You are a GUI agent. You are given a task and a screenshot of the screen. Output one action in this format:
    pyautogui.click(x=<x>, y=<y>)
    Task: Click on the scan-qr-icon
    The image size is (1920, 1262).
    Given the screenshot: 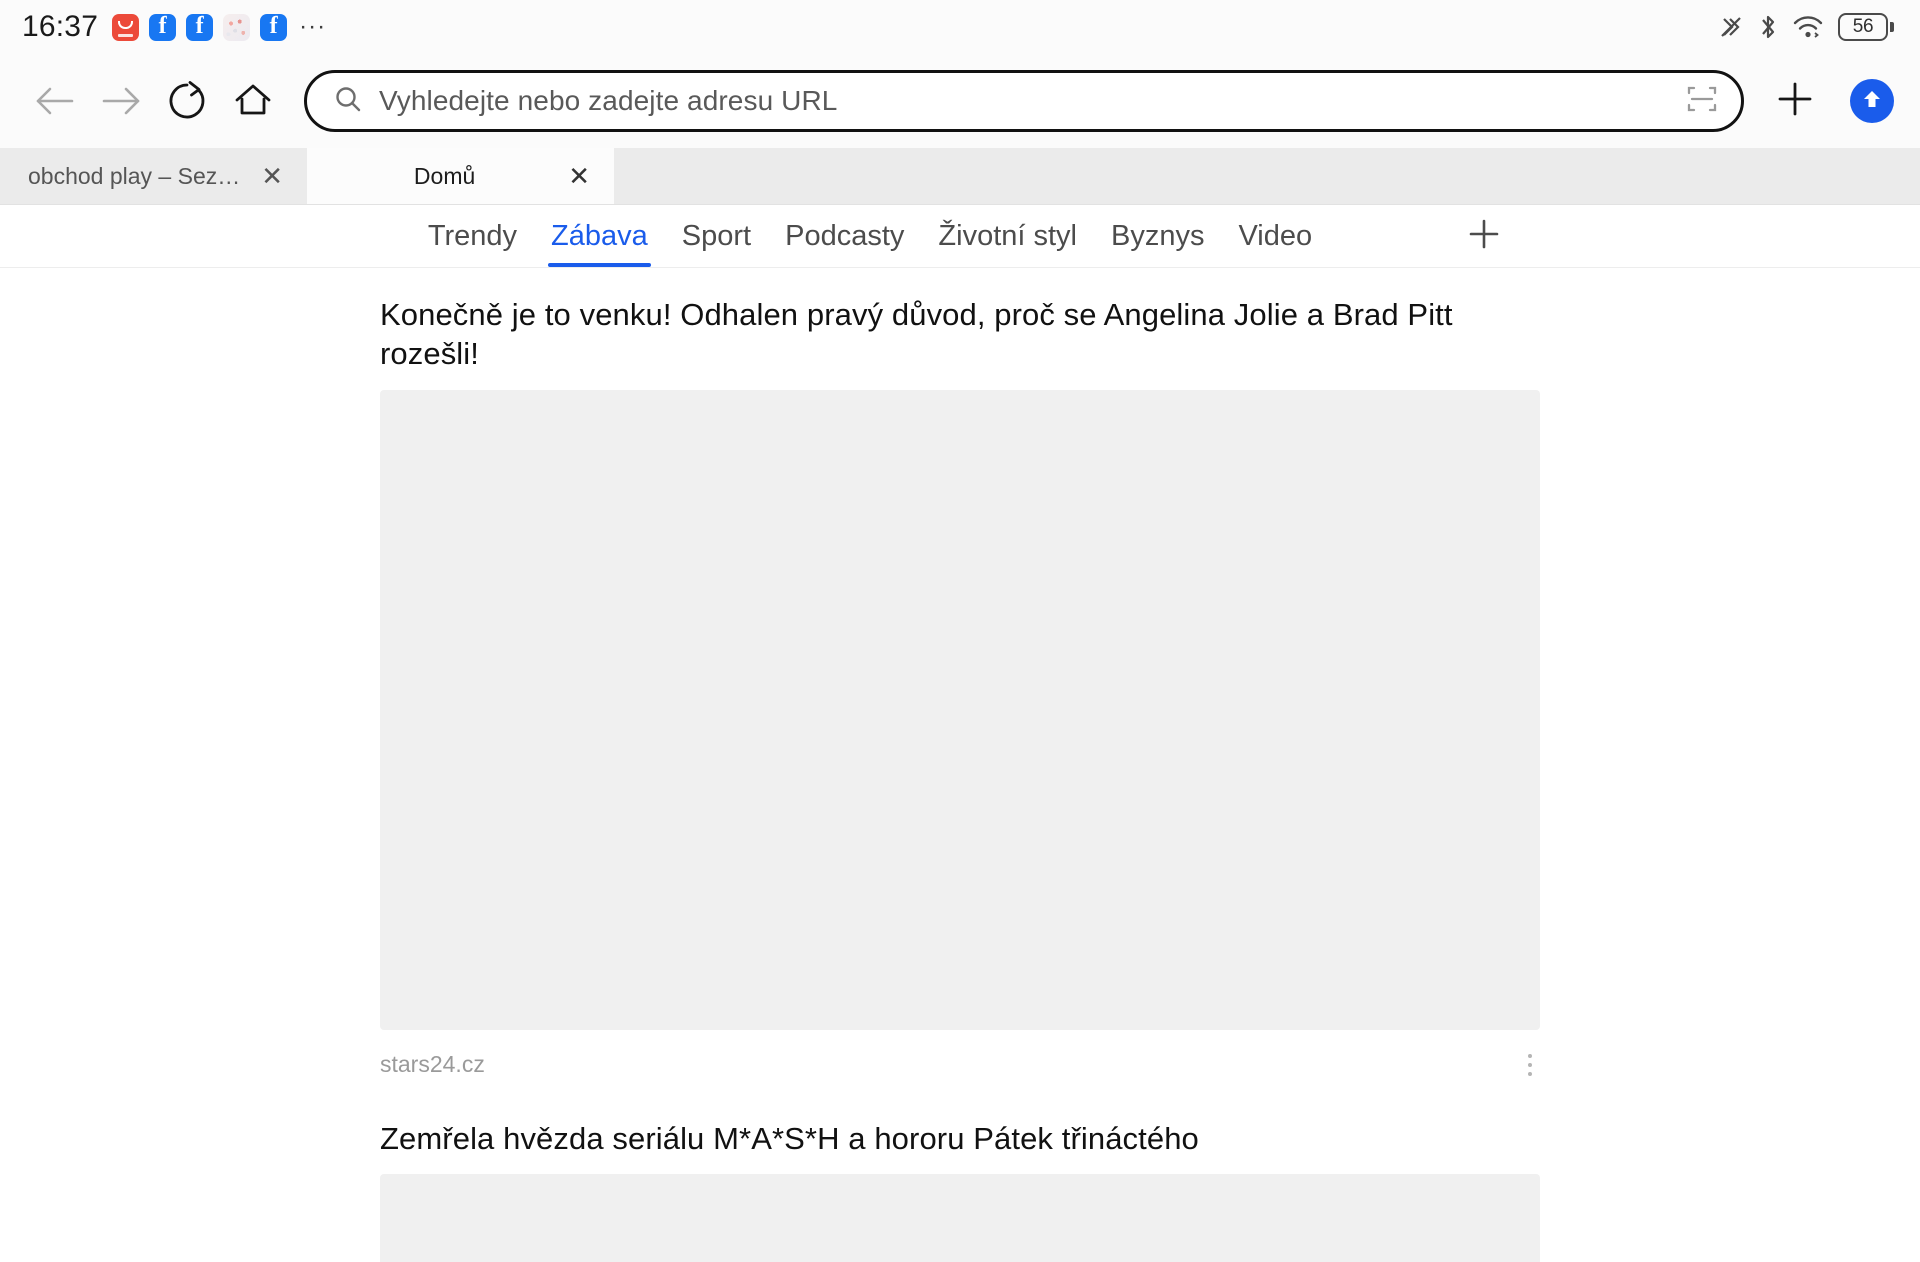 What is the action you would take?
    pyautogui.click(x=1702, y=101)
    